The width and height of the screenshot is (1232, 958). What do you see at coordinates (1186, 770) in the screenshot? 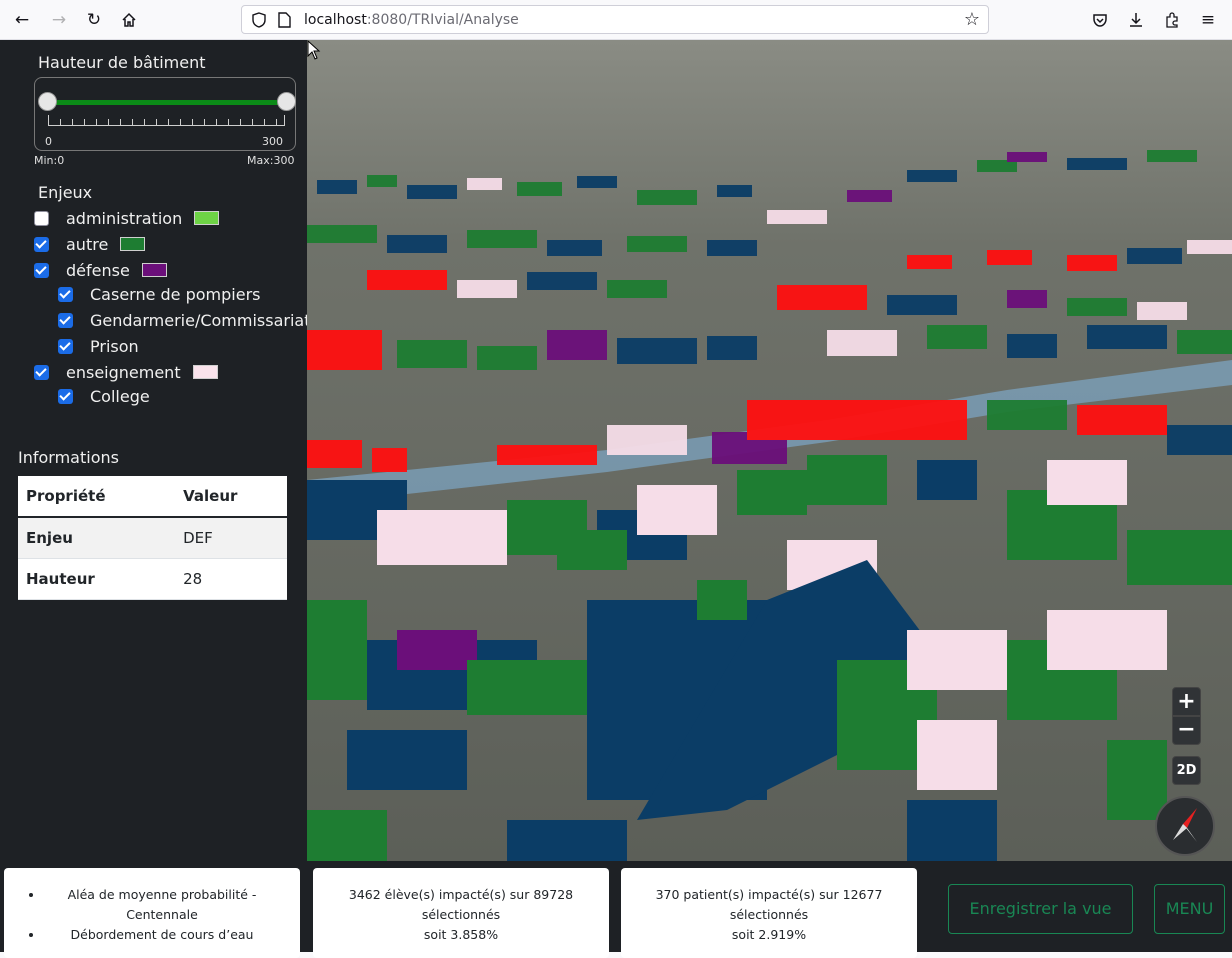
I see `2d-mode-button: 2D` at bounding box center [1186, 770].